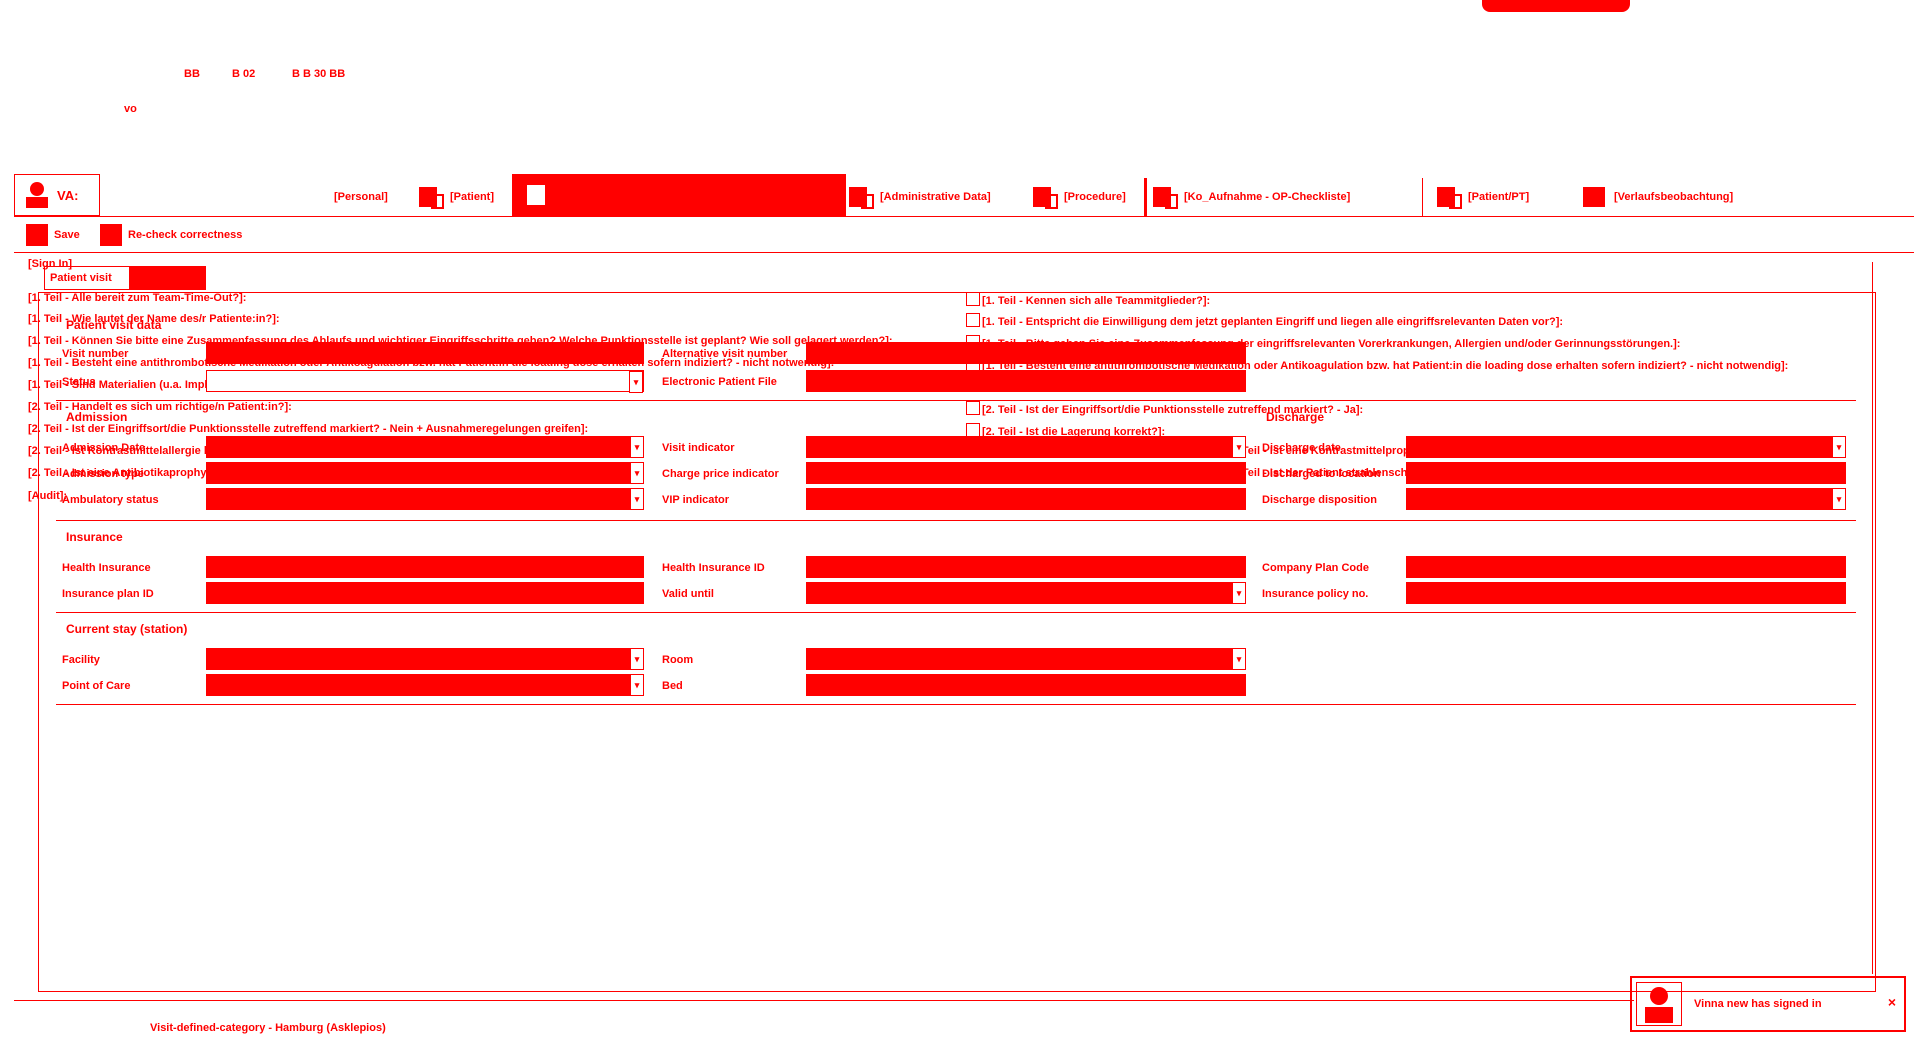  I want to click on status-label: Status, so click(79, 382).